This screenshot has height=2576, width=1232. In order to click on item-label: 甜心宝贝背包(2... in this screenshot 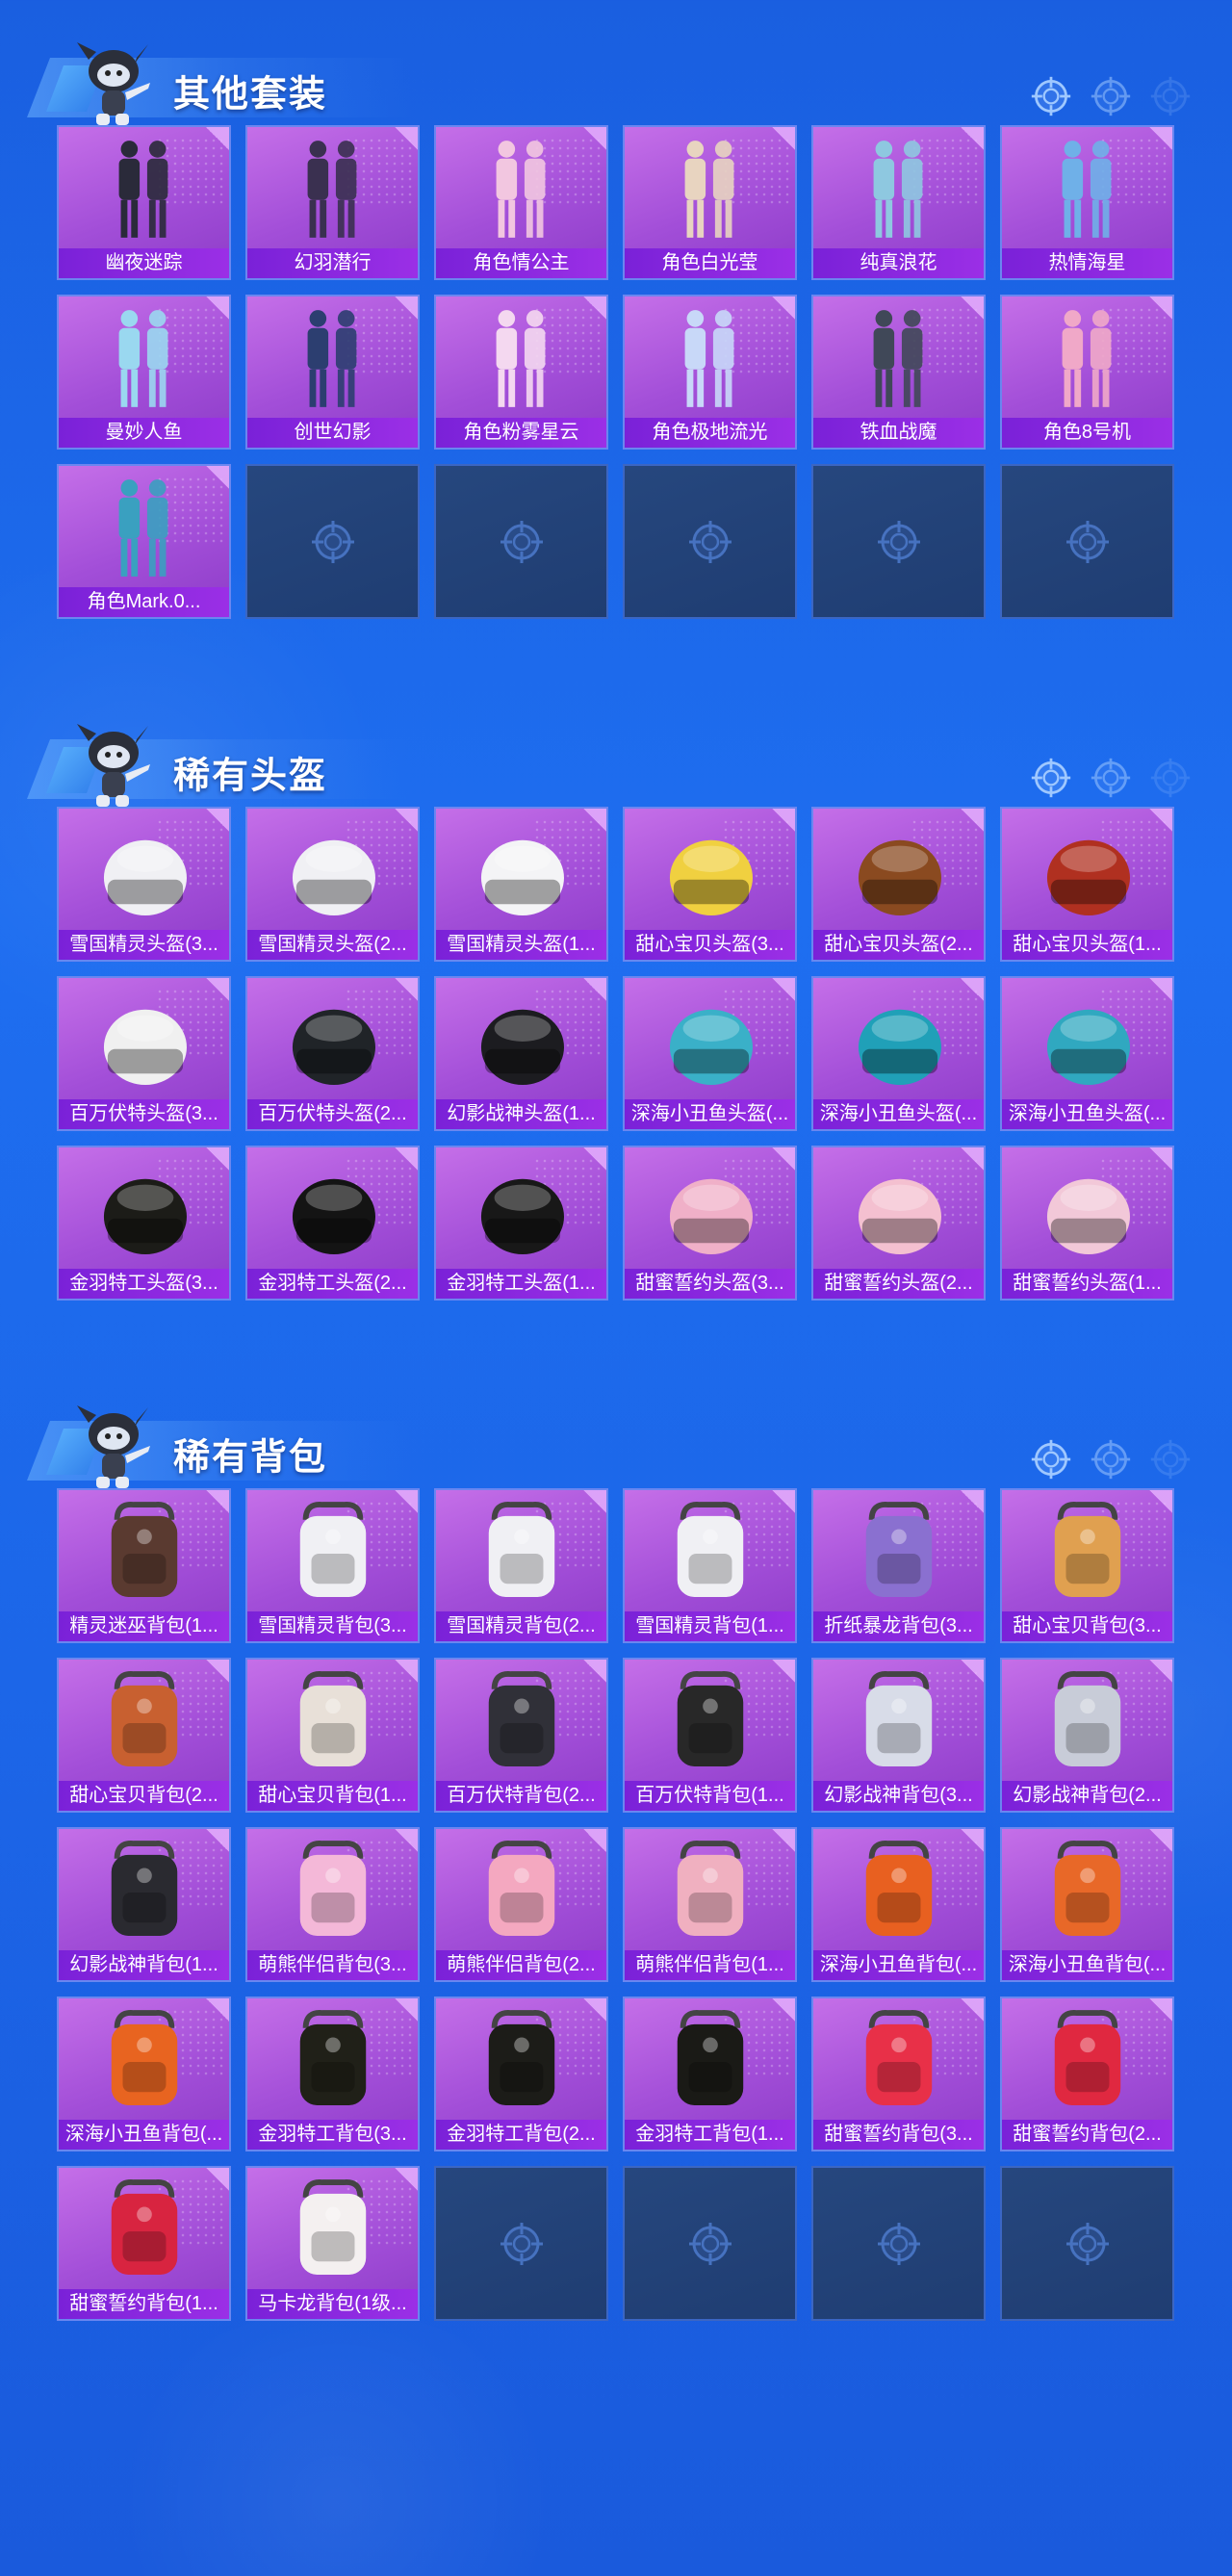, I will do `click(144, 1796)`.